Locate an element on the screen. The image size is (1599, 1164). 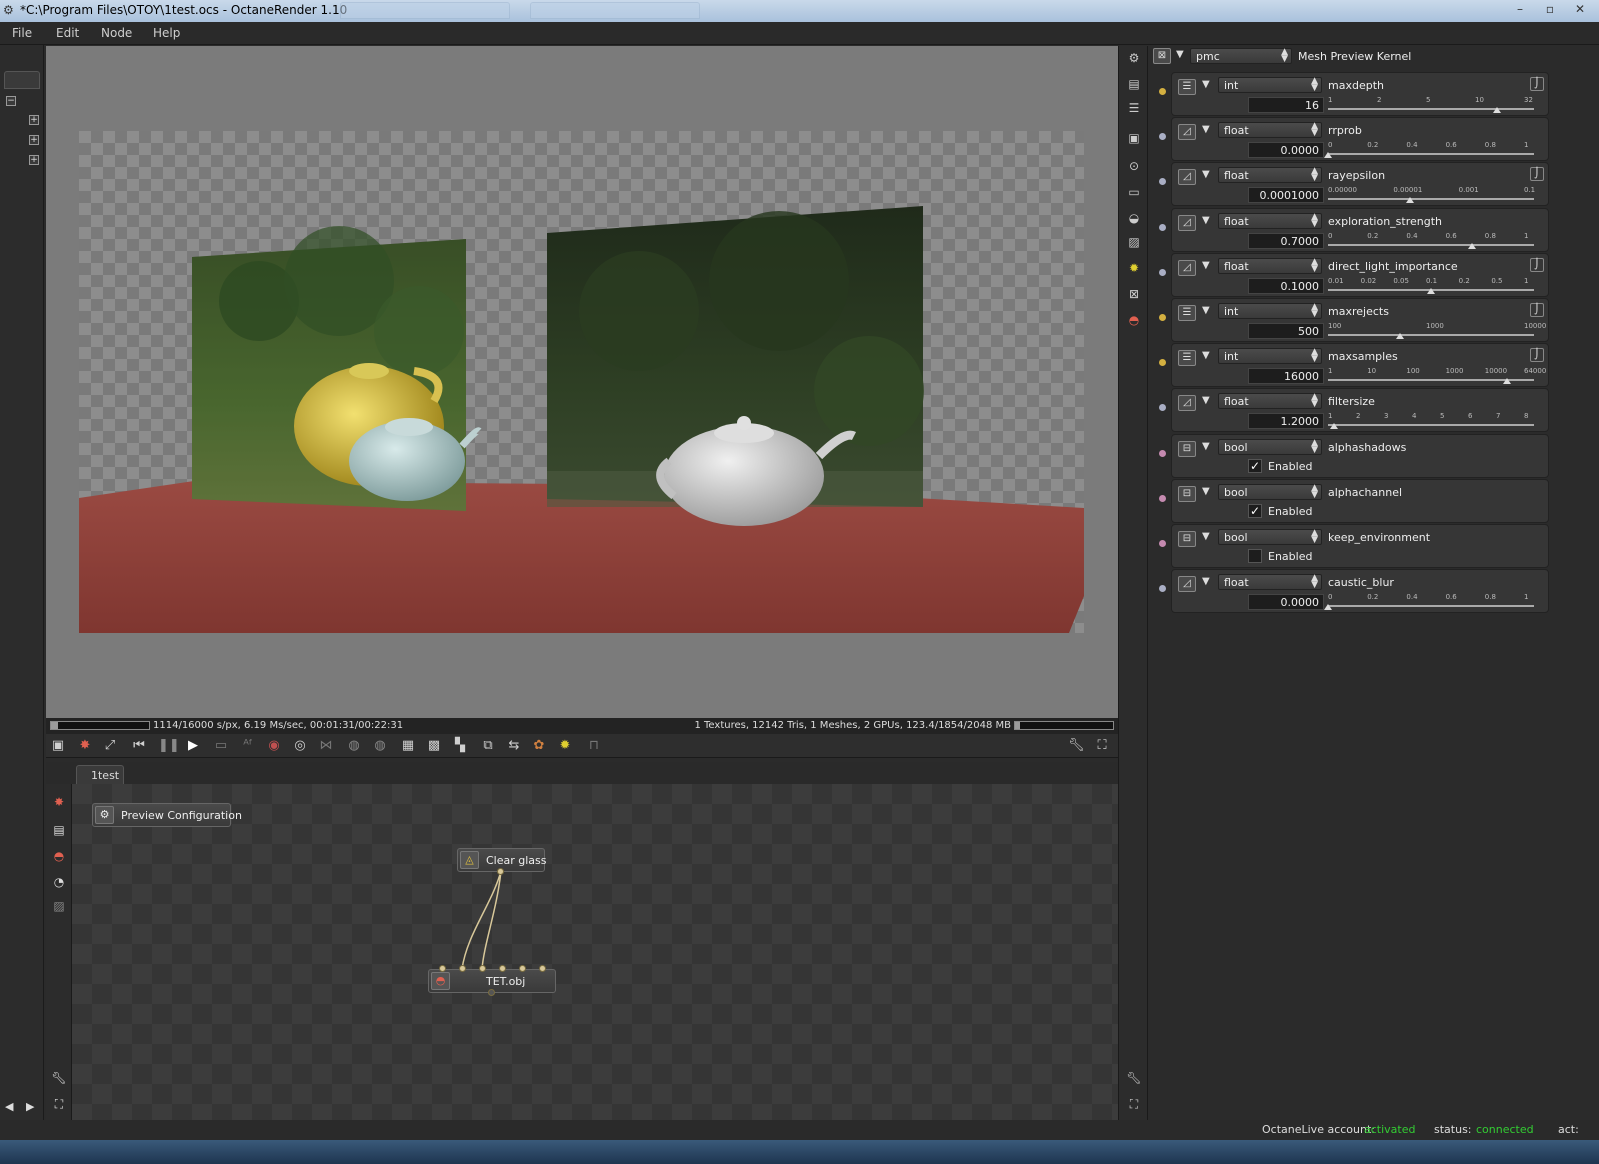
rayepsilon-value-field: 0.0001000 is located at coordinates (1286, 195).